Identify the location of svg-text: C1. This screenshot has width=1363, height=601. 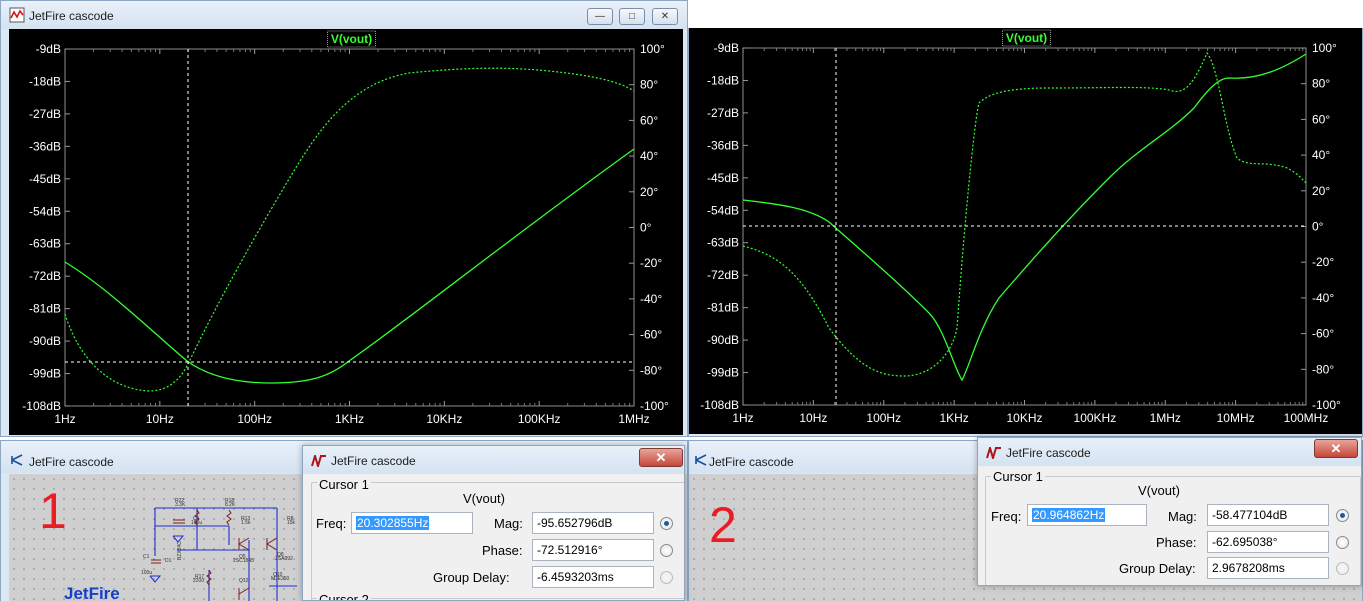
(146, 557).